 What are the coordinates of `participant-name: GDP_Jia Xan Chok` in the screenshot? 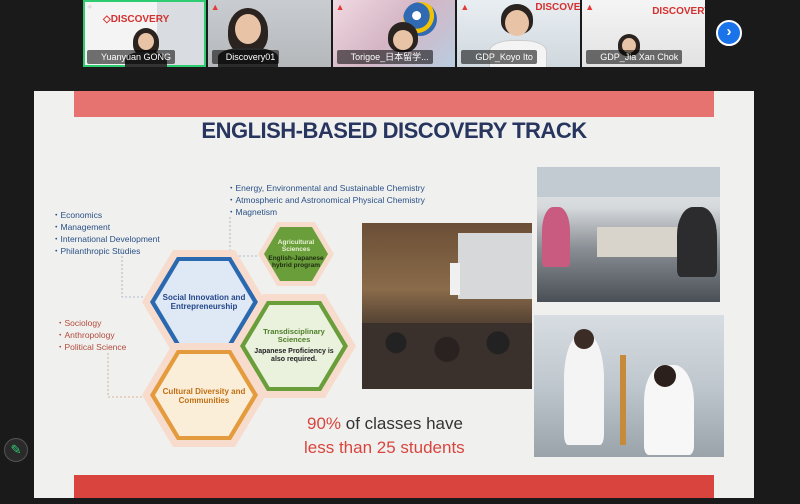 It's located at (634, 57).